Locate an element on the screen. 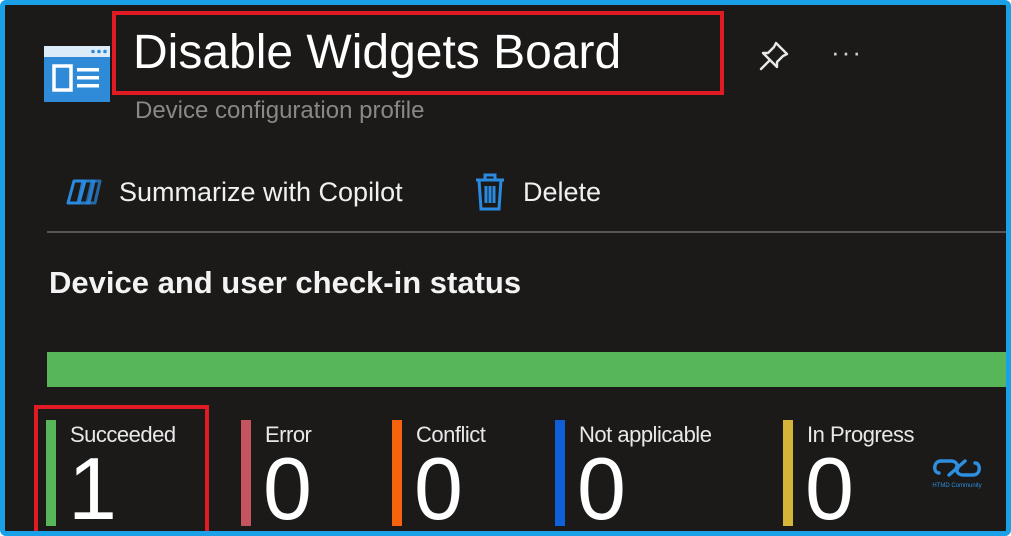 This screenshot has width=1011, height=536. summarize-label: Summarize with Copilot is located at coordinates (261, 191).